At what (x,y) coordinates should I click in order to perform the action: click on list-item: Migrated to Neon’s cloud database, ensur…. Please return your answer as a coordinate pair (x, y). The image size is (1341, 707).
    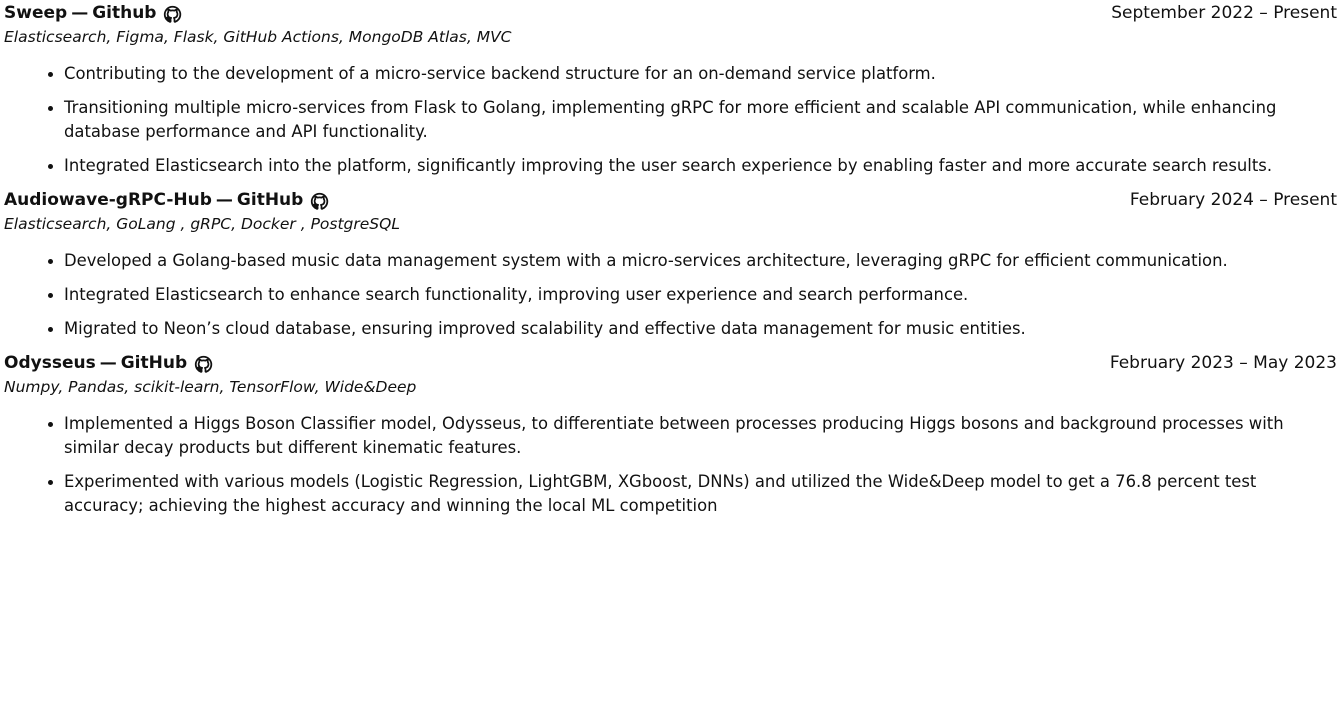
    Looking at the image, I should click on (692, 329).